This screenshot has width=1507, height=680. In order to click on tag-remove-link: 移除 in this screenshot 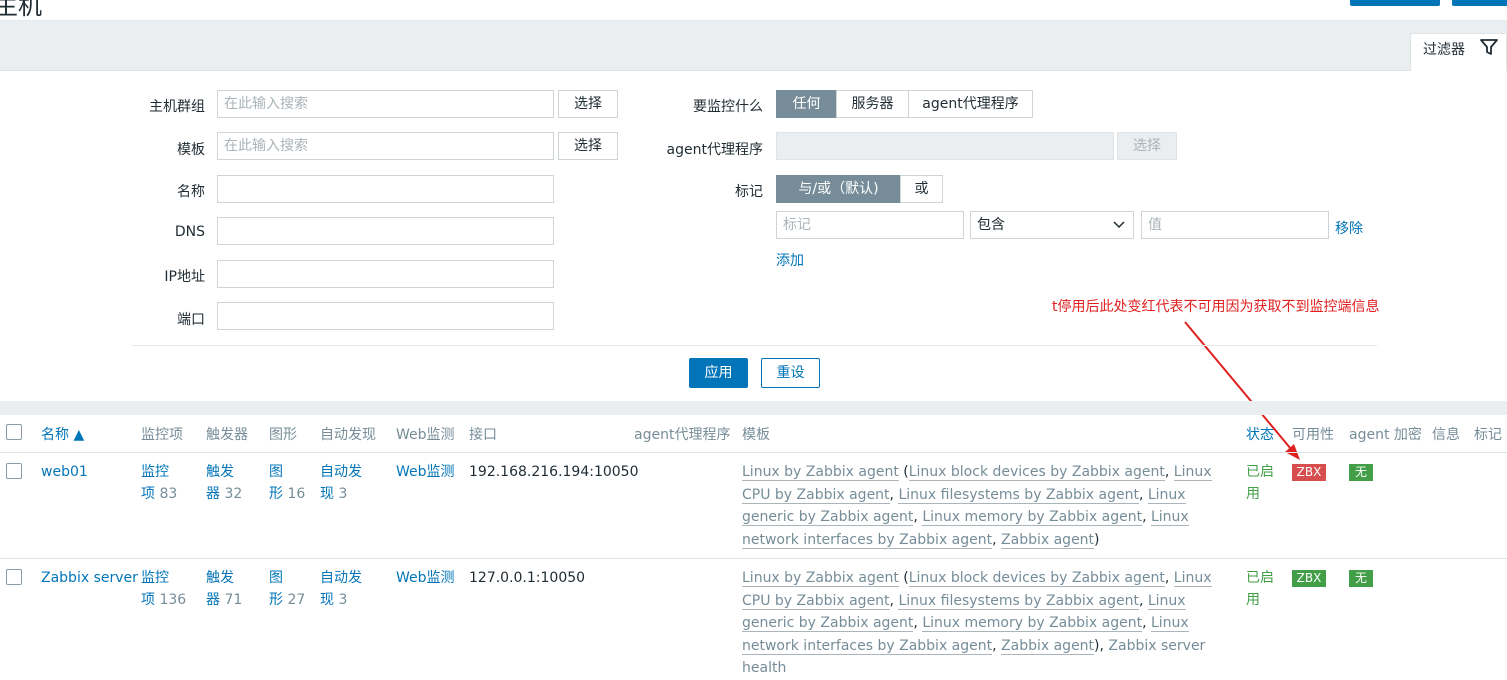, I will do `click(1349, 228)`.